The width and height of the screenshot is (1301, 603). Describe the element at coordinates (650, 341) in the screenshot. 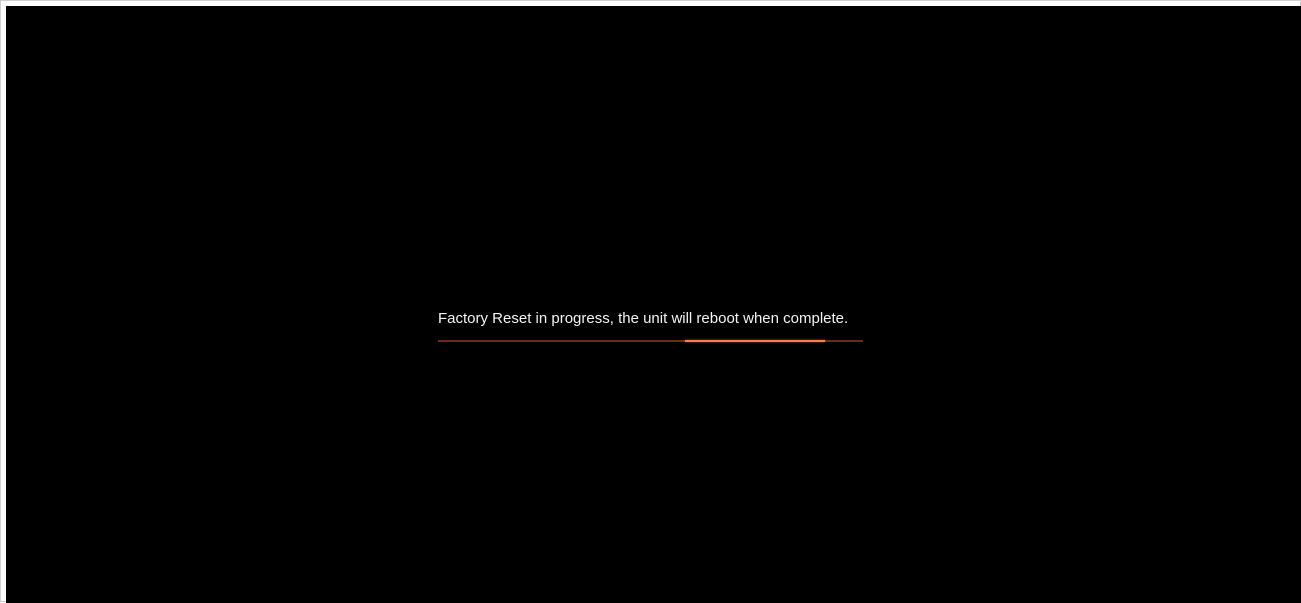

I see `factory-reset-progress-track` at that location.